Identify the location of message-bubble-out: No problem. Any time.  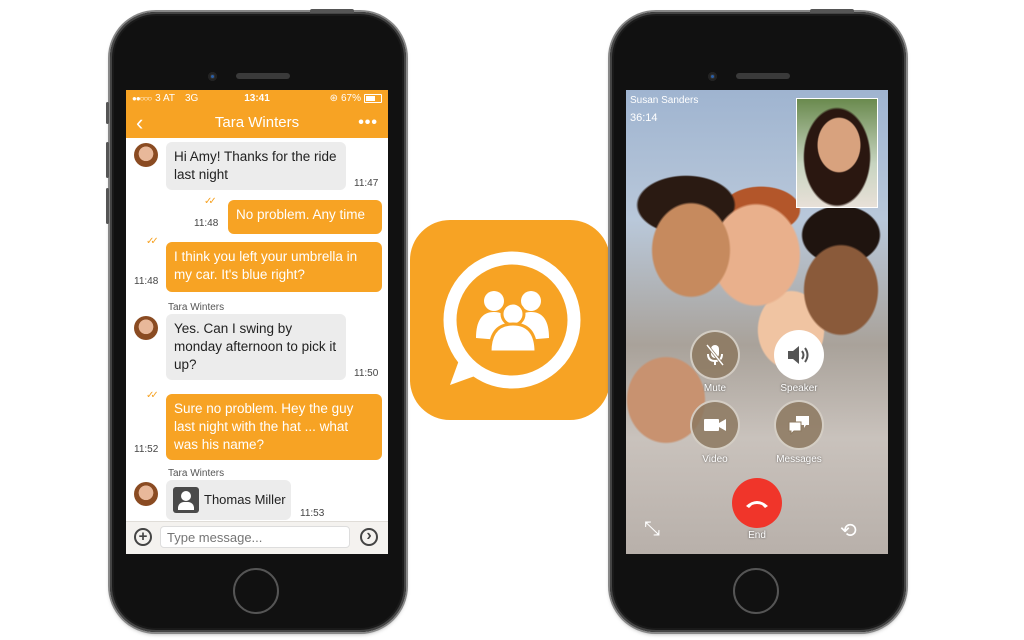
(305, 217).